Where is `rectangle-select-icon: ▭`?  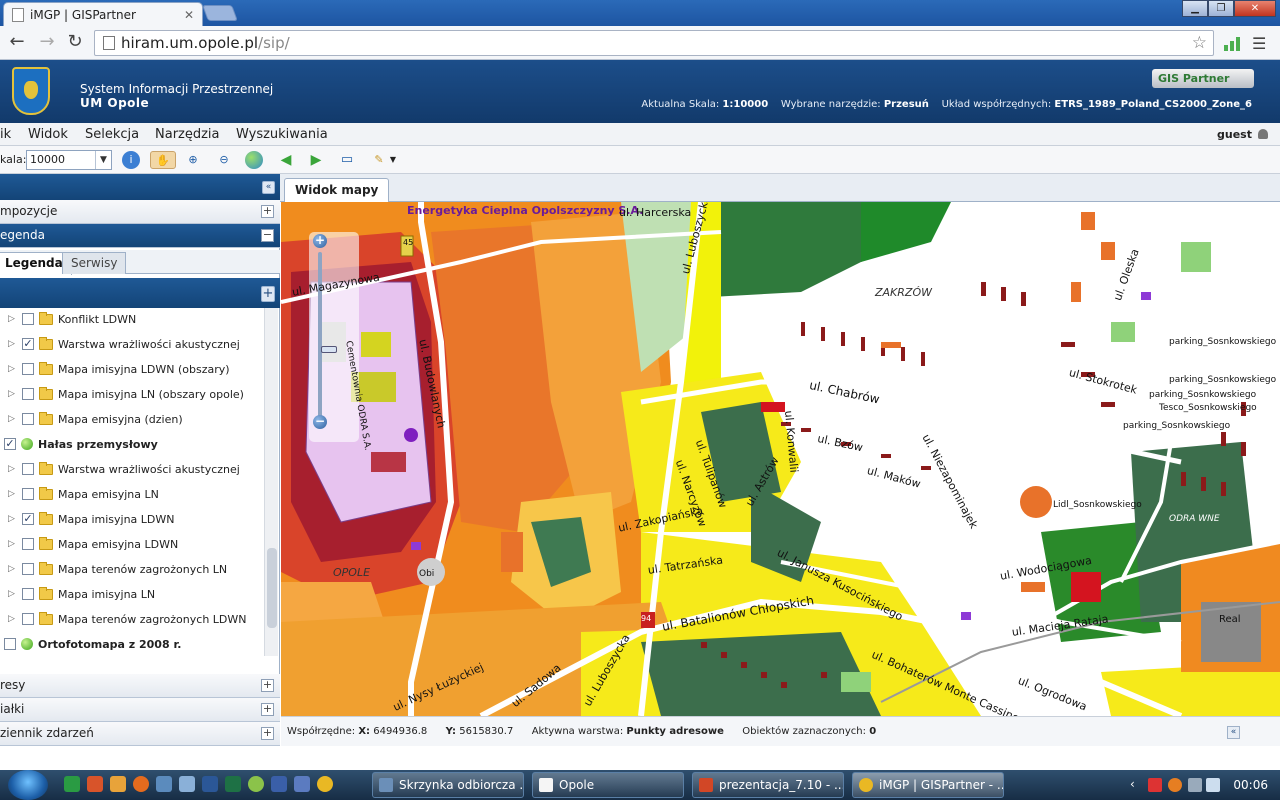
rectangle-select-icon: ▭ is located at coordinates (347, 160).